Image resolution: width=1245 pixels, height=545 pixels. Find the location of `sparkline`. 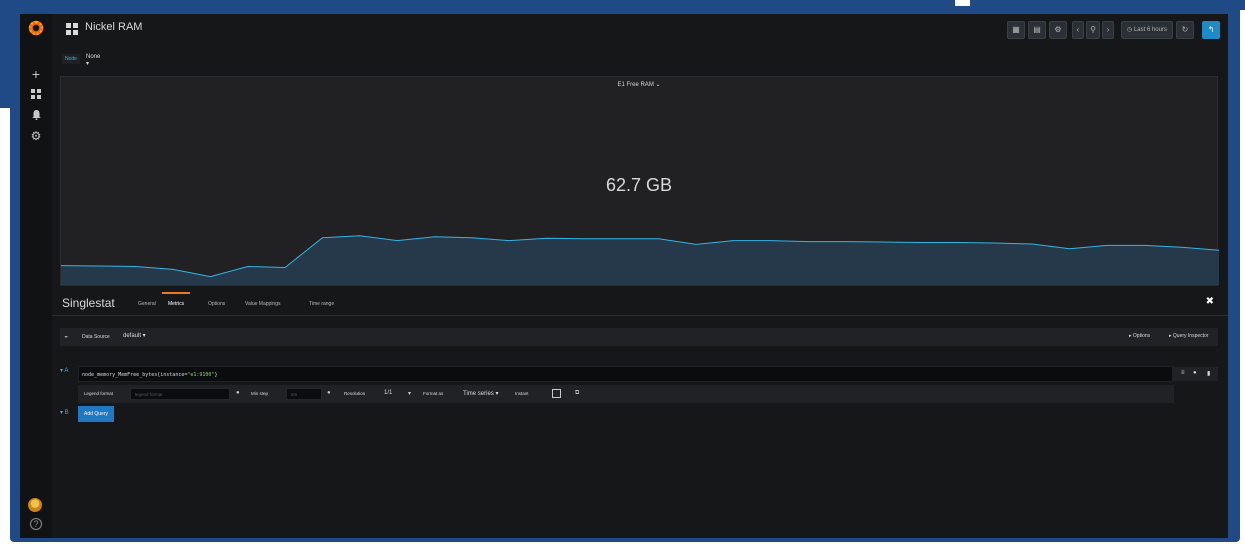

sparkline is located at coordinates (640, 260).